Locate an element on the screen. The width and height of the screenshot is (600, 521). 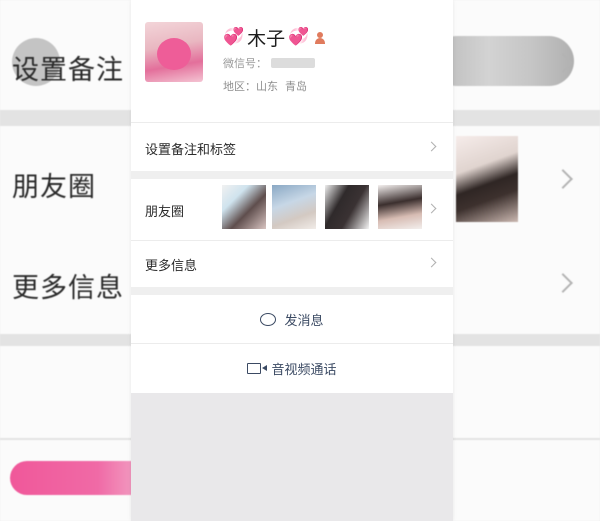
send-message-button: 发消息 is located at coordinates (292, 319).